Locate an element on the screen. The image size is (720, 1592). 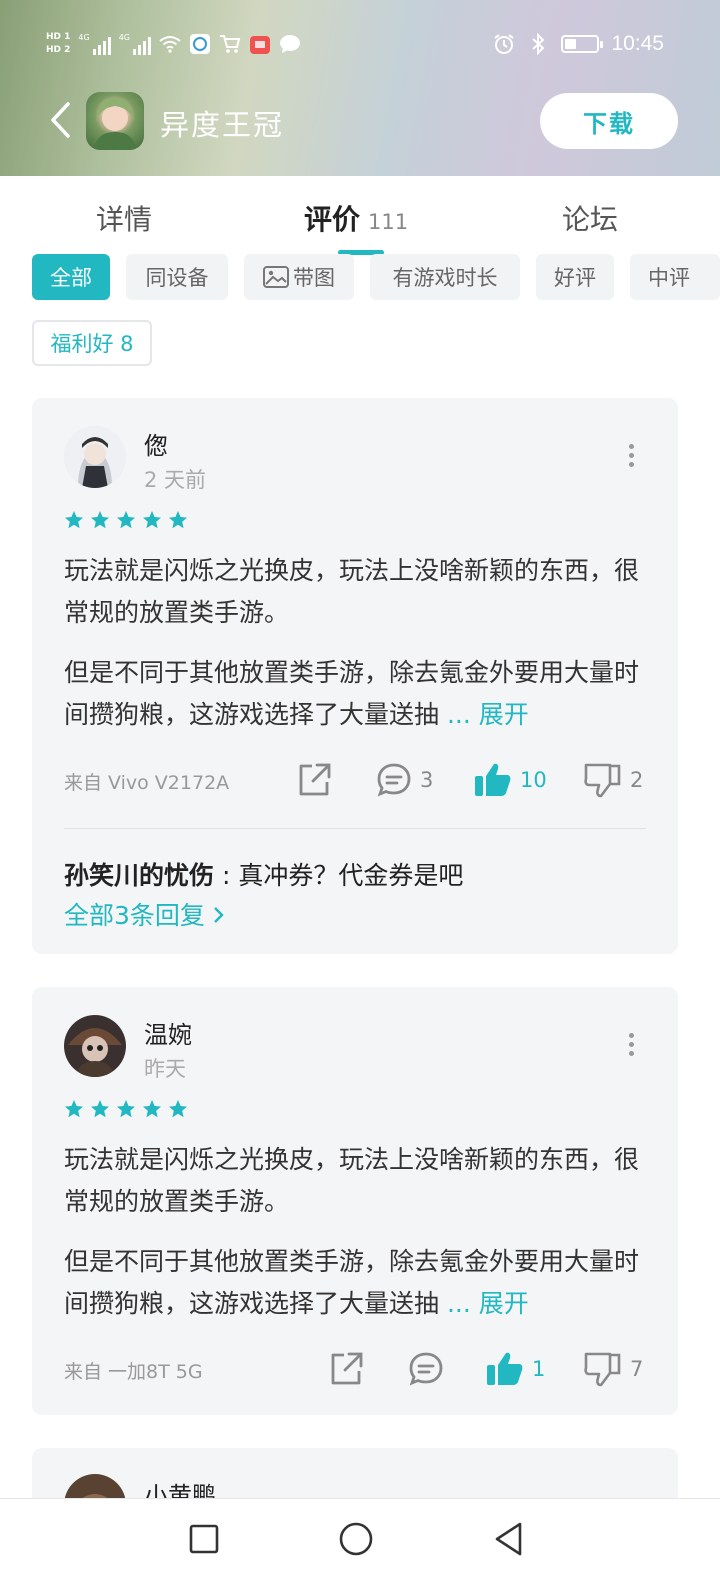
tab-reviews: 评价 111 is located at coordinates (356, 218).